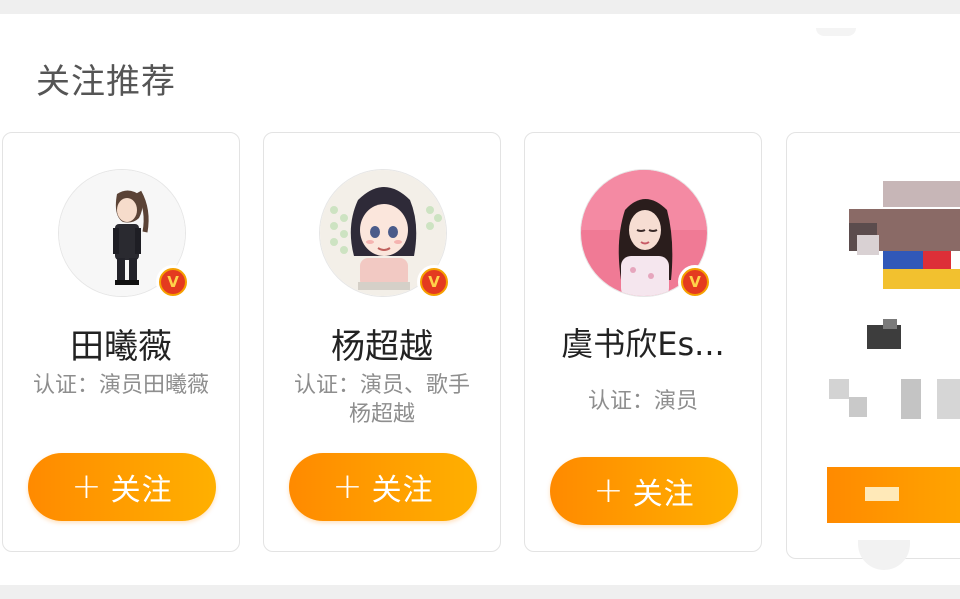 This screenshot has width=960, height=599. I want to click on user-name: 杨超越, so click(382, 343).